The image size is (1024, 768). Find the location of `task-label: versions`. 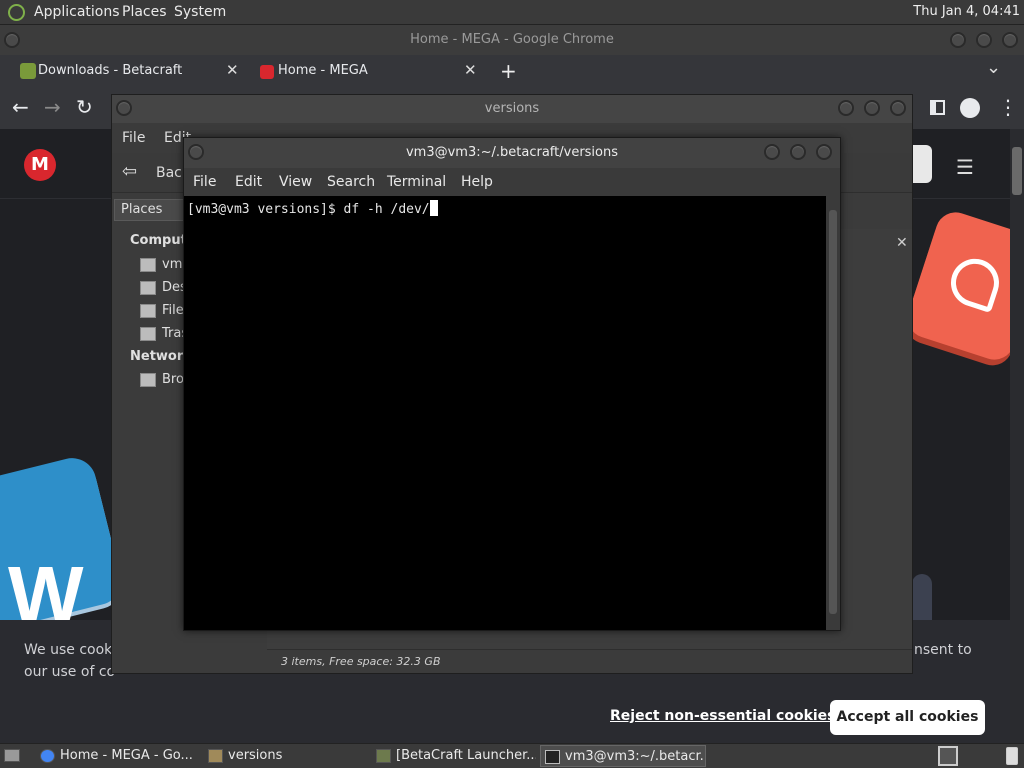

task-label: versions is located at coordinates (255, 755).